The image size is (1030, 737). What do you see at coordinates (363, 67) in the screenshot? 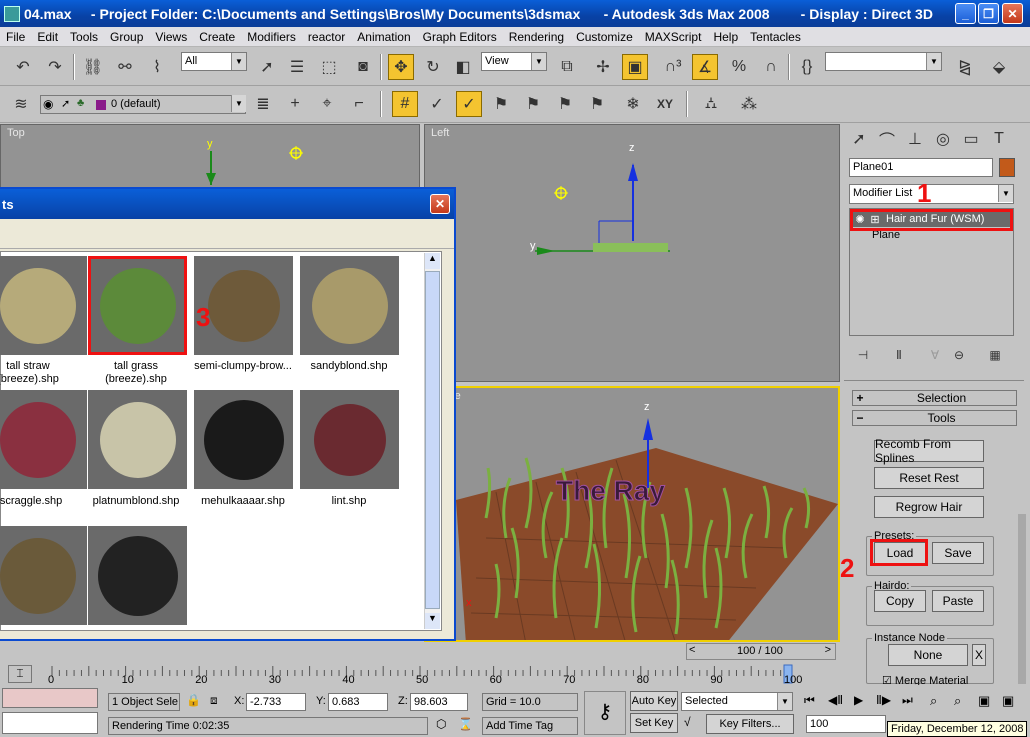
I see `window-crossing-icon: ◙` at bounding box center [363, 67].